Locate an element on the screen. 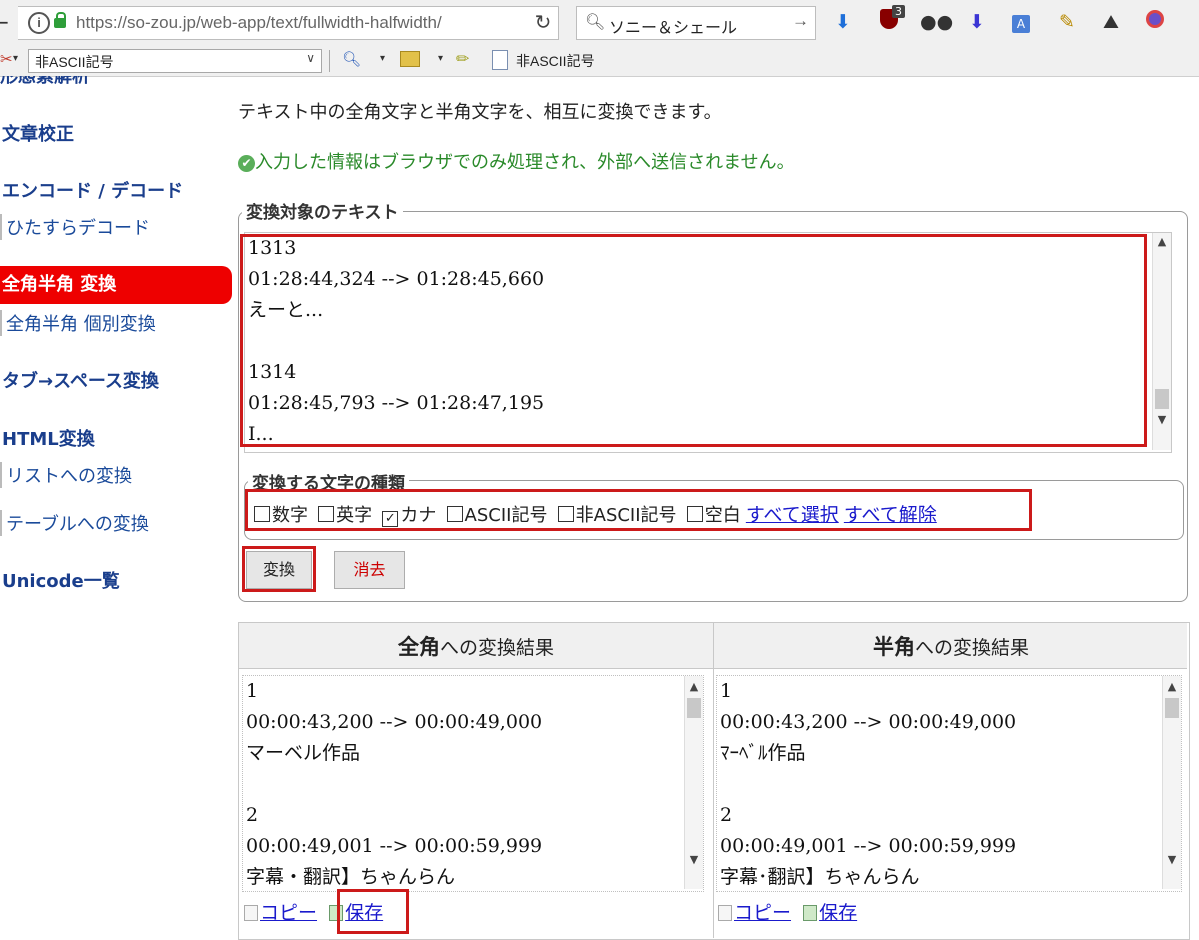 Image resolution: width=1199 pixels, height=940 pixels. fullwidth-header-bold: 全角 is located at coordinates (418, 647).